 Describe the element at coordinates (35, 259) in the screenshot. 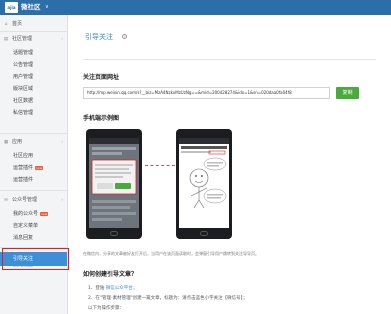

I see `highlight-frame` at that location.